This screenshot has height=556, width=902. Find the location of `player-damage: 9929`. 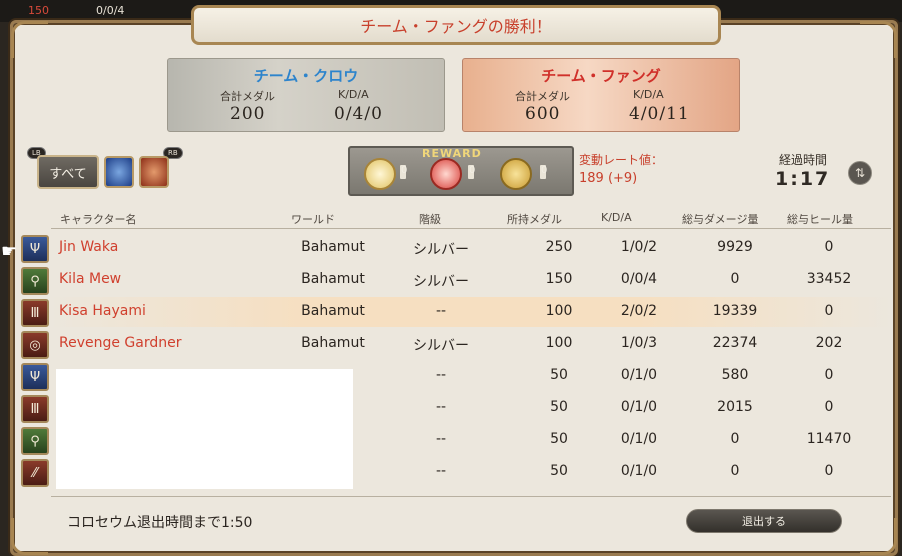

player-damage: 9929 is located at coordinates (735, 247).